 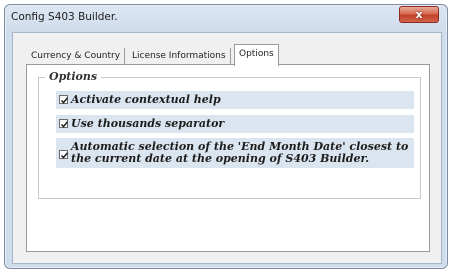 What do you see at coordinates (235, 124) in the screenshot?
I see `option-thousands-separator: Use thousands separator` at bounding box center [235, 124].